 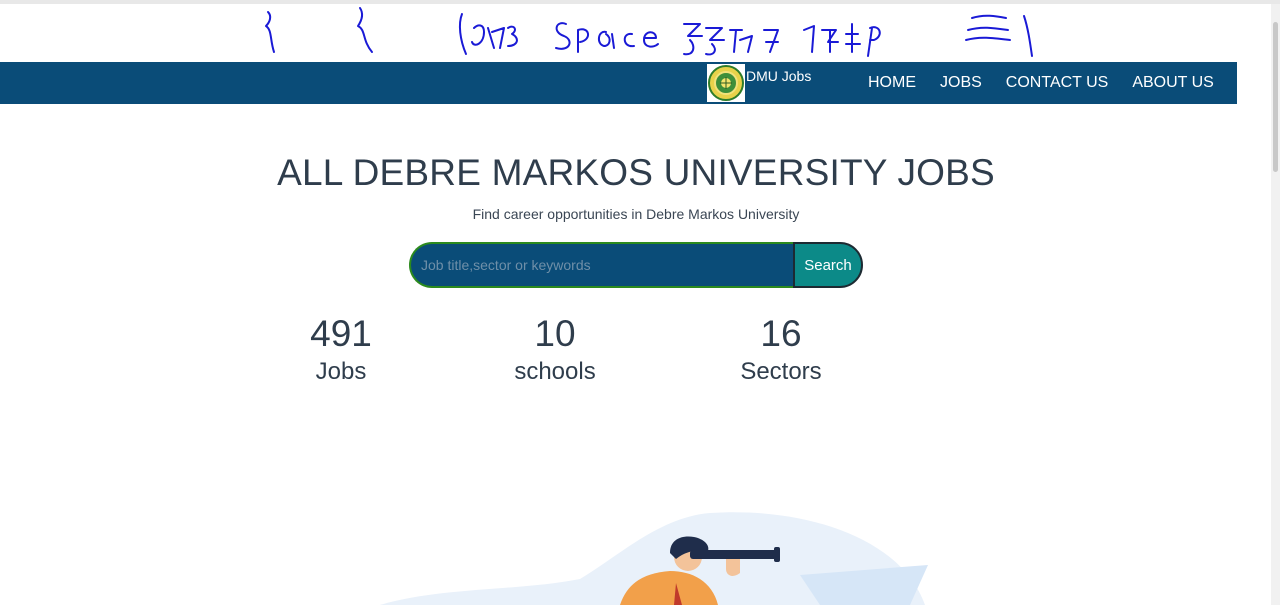 What do you see at coordinates (636, 172) in the screenshot?
I see `page-title: ALL DEBRE MARKOS UNIVERSITY JOBS` at bounding box center [636, 172].